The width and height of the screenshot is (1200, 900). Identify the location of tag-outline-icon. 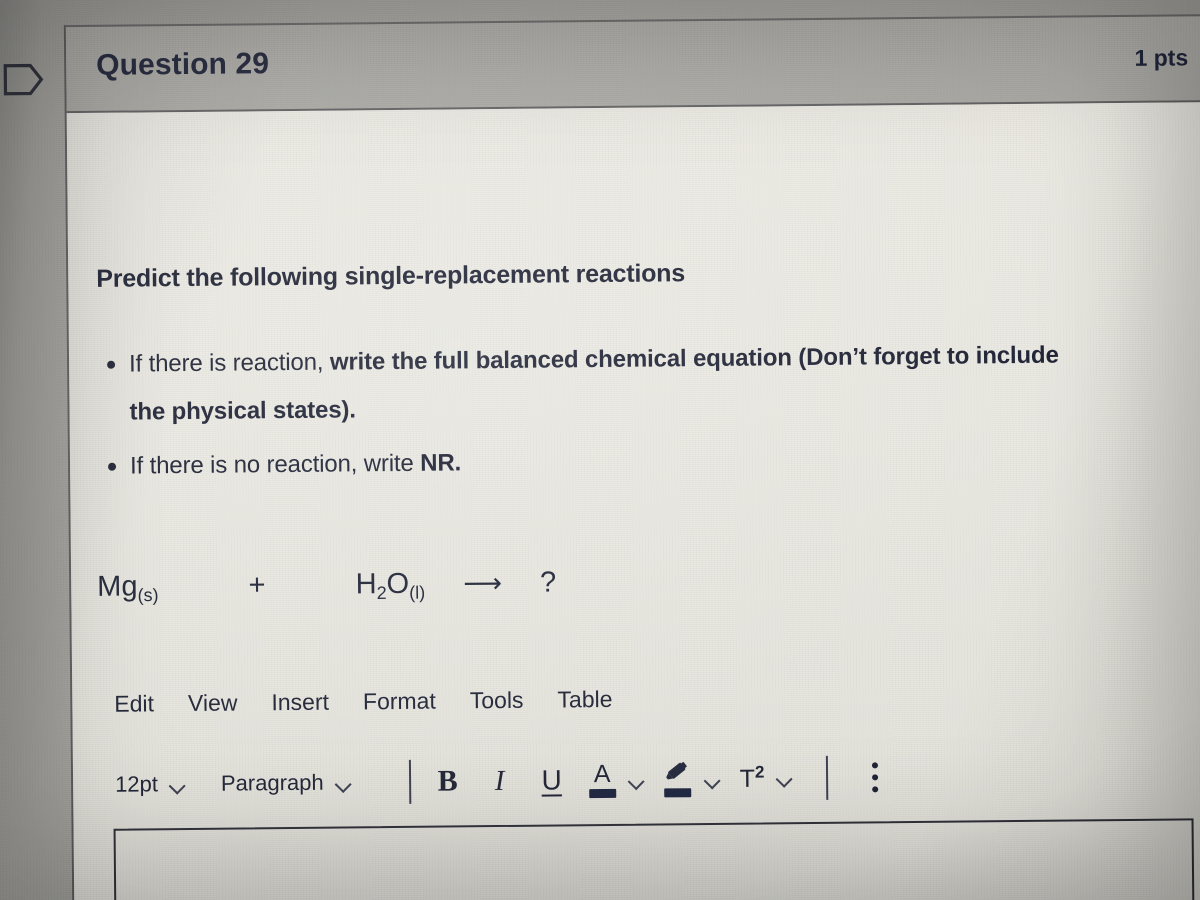
(23, 79).